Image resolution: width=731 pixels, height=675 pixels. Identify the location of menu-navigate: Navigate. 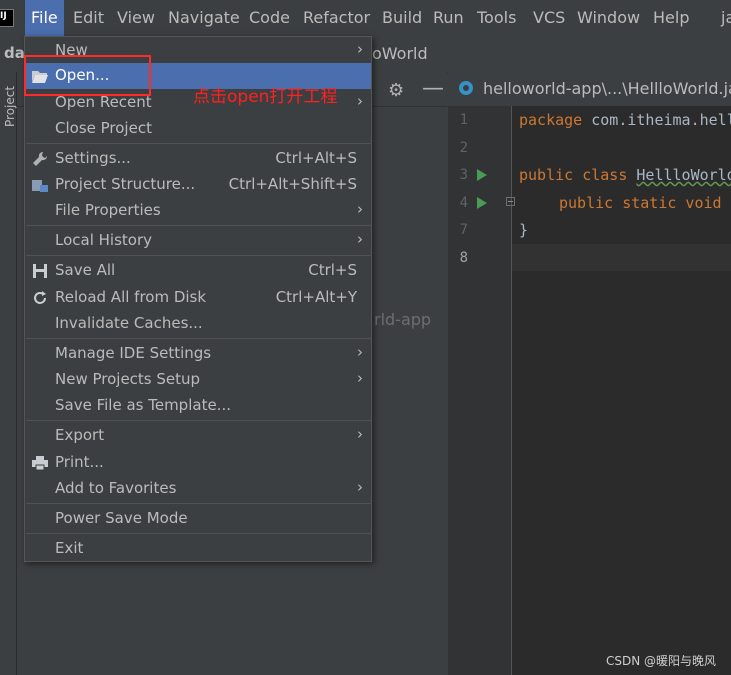
(204, 18).